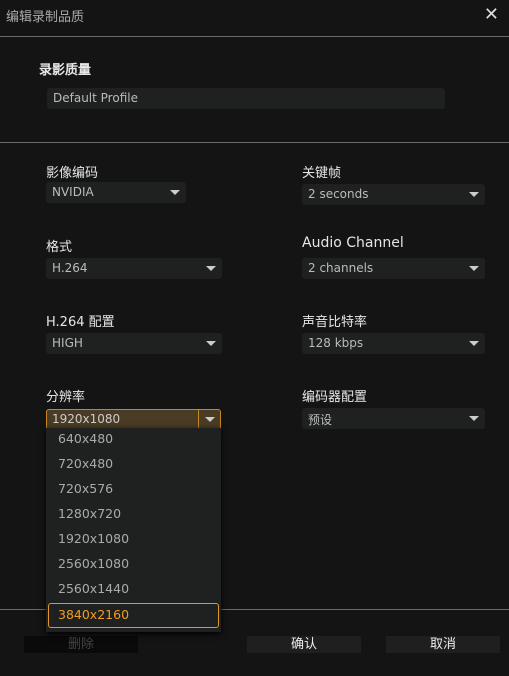 This screenshot has height=676, width=509. Describe the element at coordinates (491, 14) in the screenshot. I see `close-icon: ✕` at that location.